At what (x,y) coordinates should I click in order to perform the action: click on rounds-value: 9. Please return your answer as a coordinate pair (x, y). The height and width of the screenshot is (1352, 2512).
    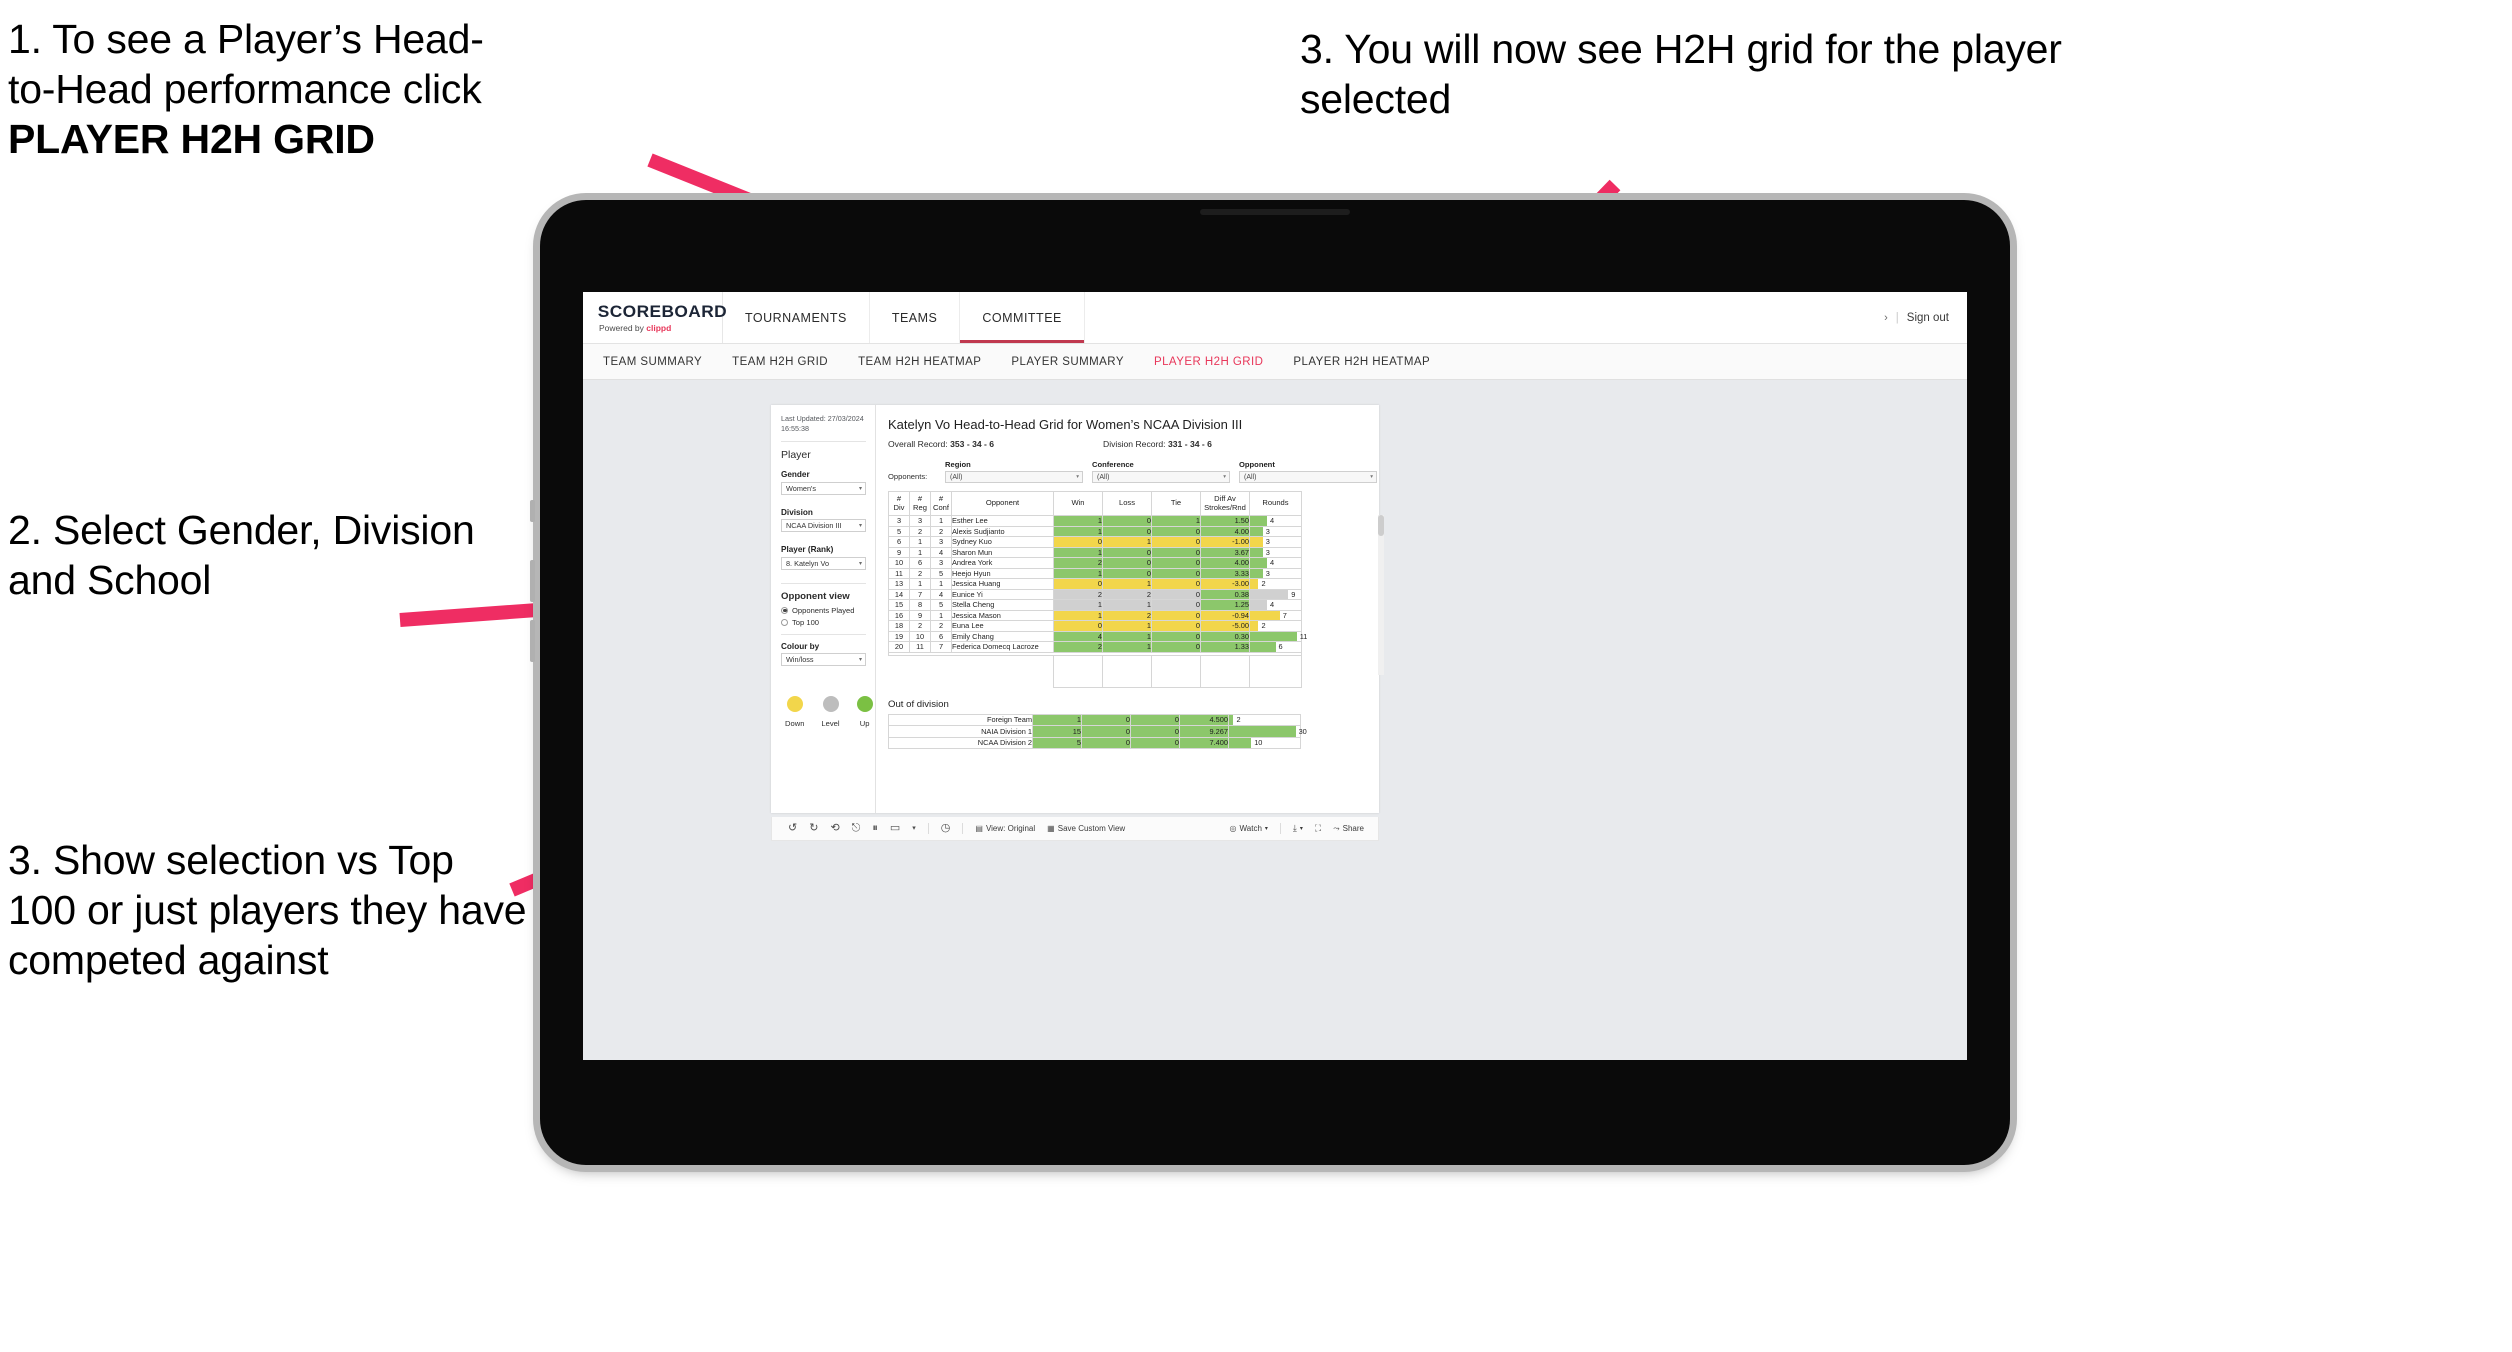
    Looking at the image, I should click on (1293, 594).